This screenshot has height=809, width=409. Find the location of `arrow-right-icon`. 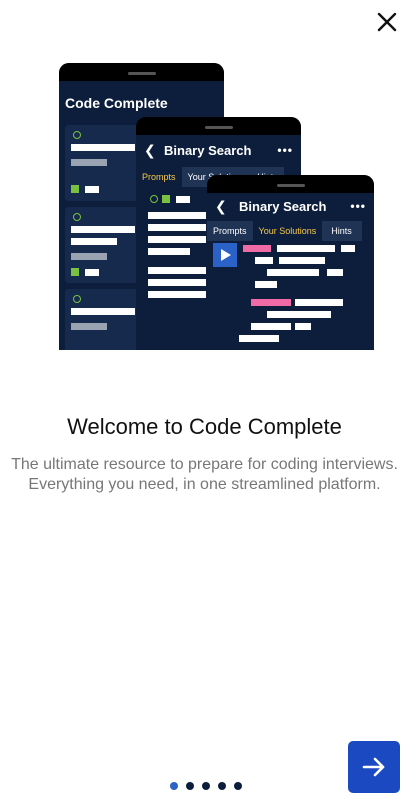

arrow-right-icon is located at coordinates (373, 767).